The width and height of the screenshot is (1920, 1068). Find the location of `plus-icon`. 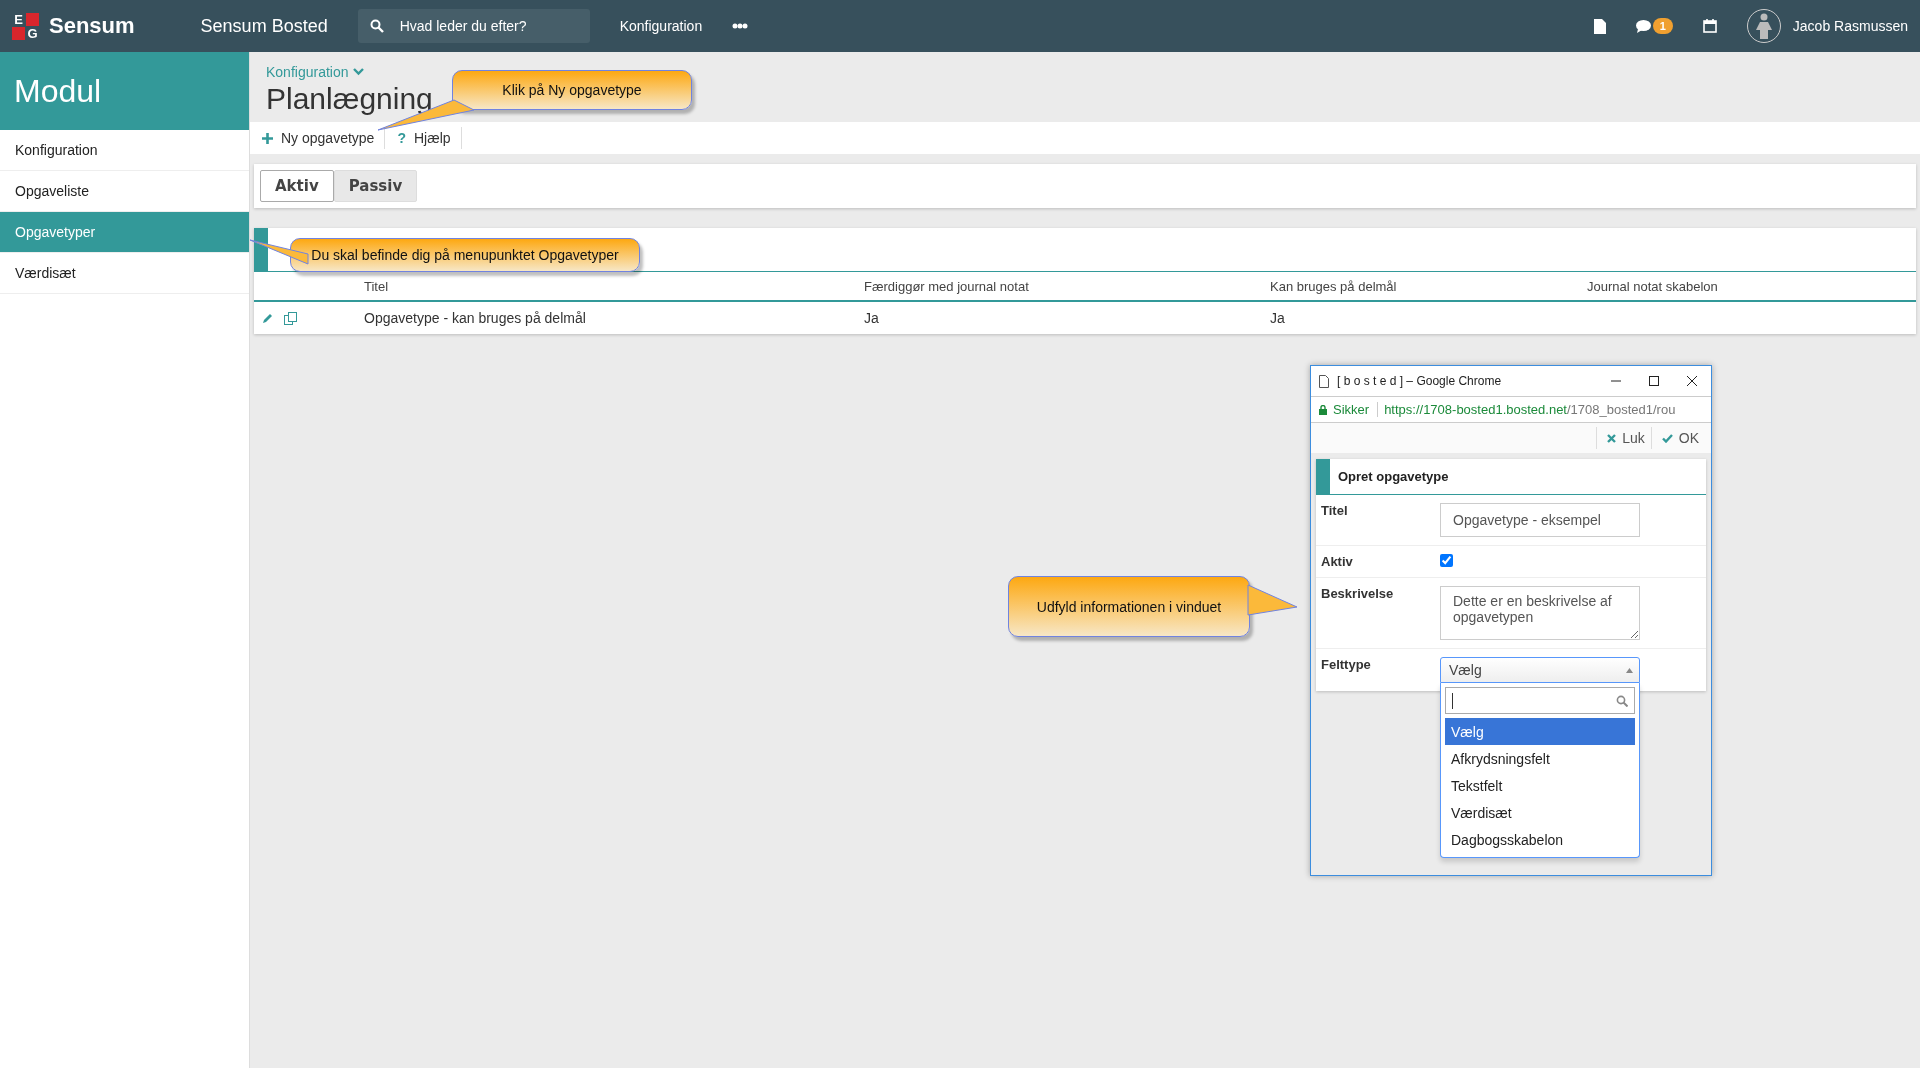

plus-icon is located at coordinates (267, 138).